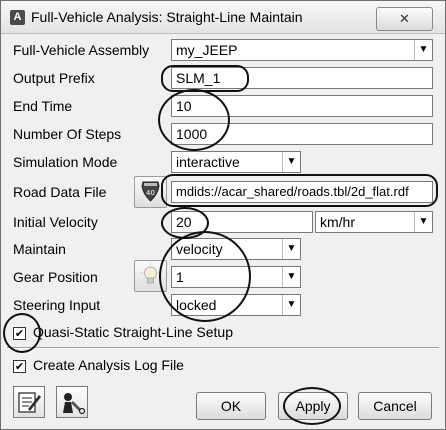  What do you see at coordinates (55, 222) in the screenshot?
I see `velocity-label: Initial Velocity` at bounding box center [55, 222].